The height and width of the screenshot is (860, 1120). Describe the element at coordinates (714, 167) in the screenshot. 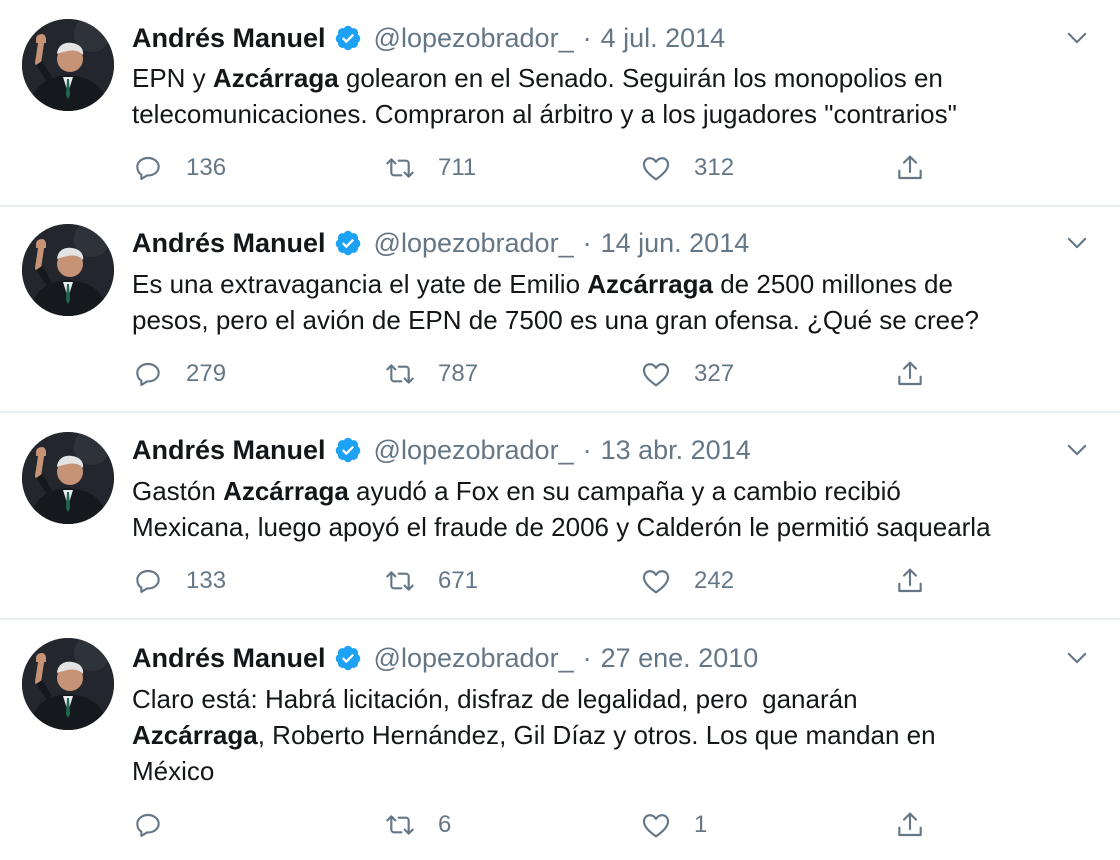

I see `like-count: 312` at that location.